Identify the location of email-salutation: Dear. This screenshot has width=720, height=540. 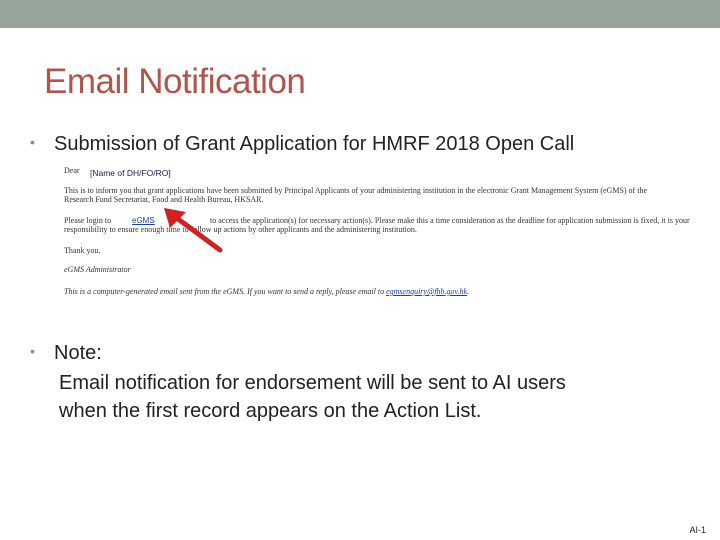
(72, 170).